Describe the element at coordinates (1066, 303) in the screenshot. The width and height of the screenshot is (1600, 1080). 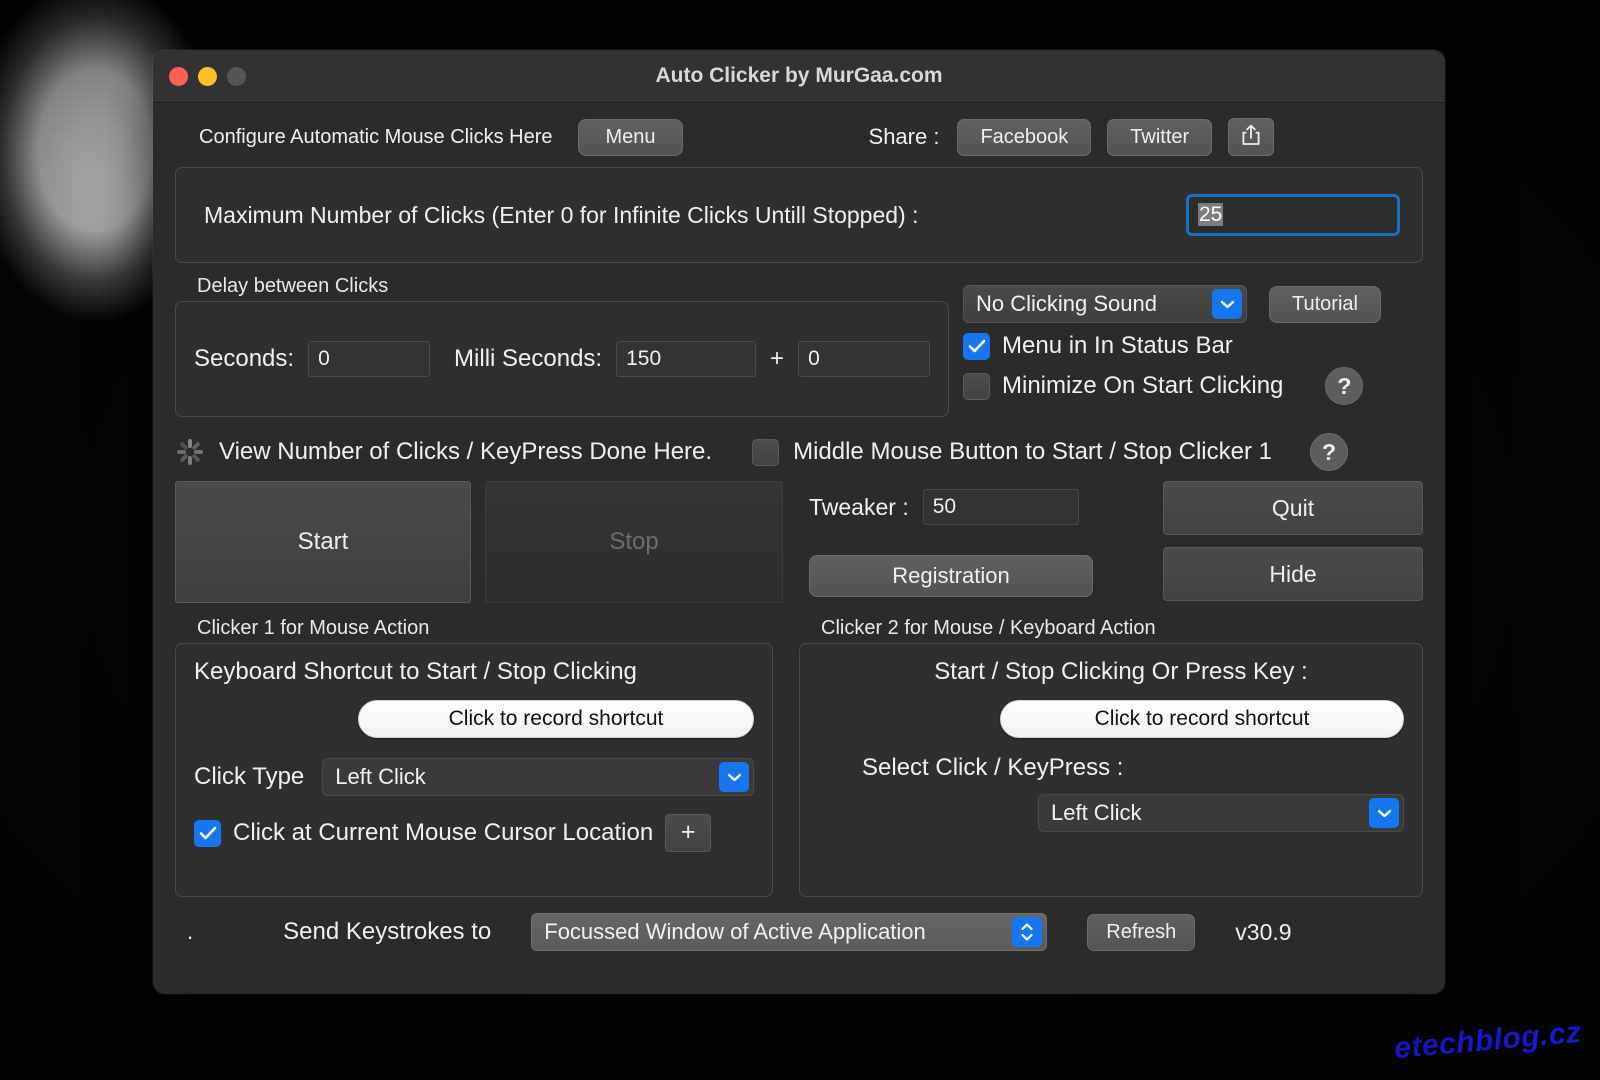
I see `clicking-sound-value: No Clicking Sound` at that location.